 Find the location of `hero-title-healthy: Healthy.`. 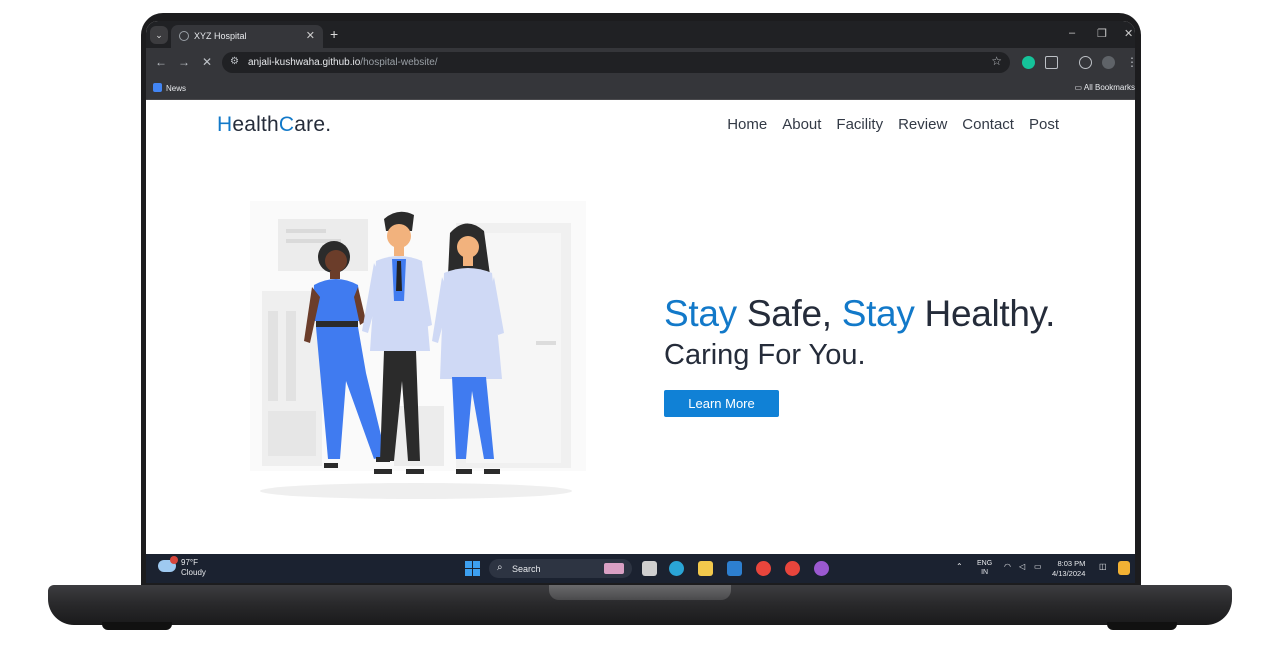

hero-title-healthy: Healthy. is located at coordinates (985, 313).